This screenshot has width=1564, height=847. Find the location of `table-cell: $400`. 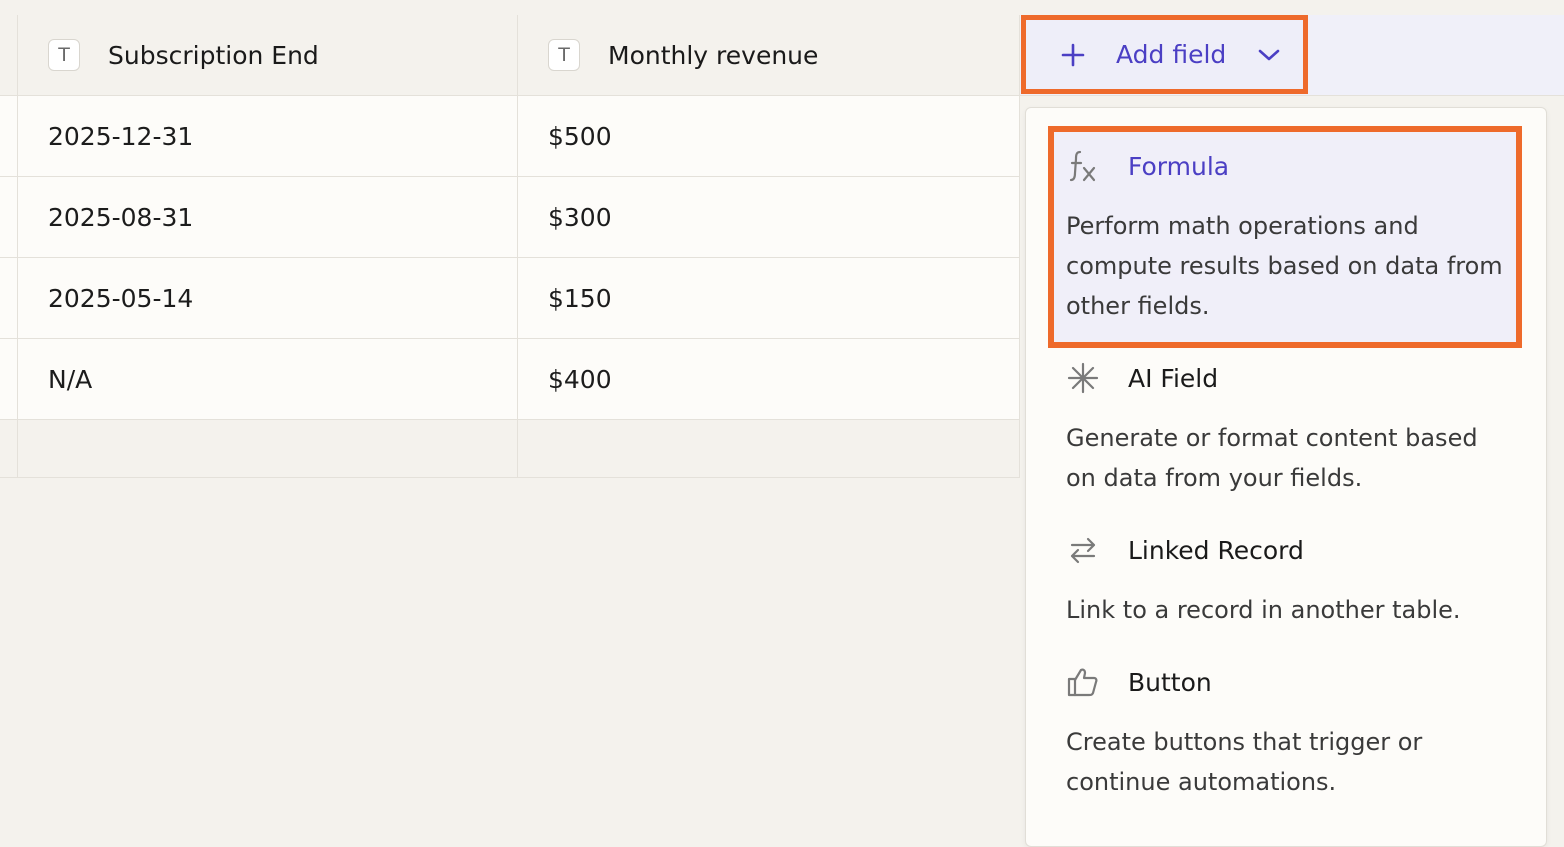

table-cell: $400 is located at coordinates (769, 379).